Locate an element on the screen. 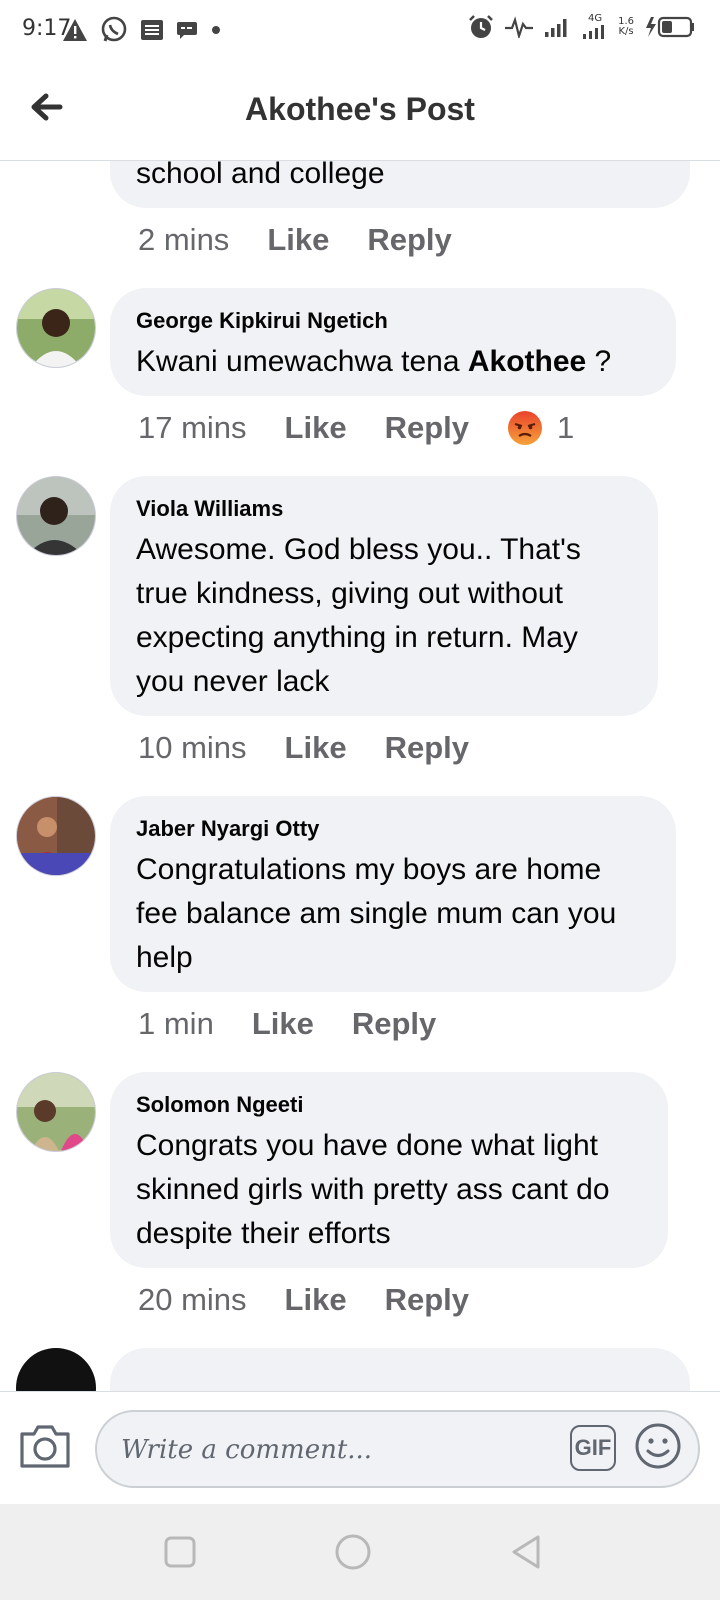  status-bar: 9:17 4G 1.6 K/s is located at coordinates (360, 32).